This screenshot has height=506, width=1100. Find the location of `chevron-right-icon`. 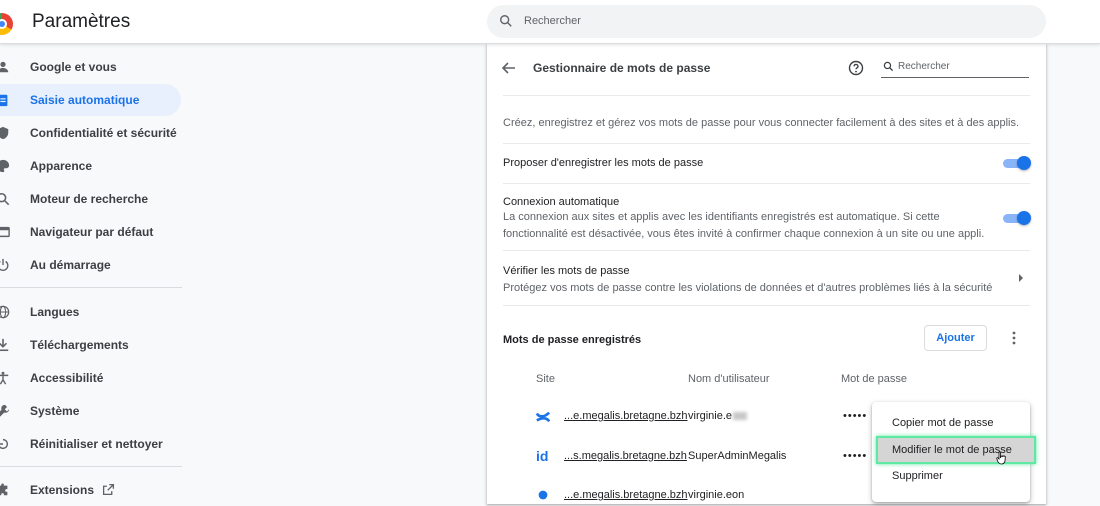

chevron-right-icon is located at coordinates (1021, 278).